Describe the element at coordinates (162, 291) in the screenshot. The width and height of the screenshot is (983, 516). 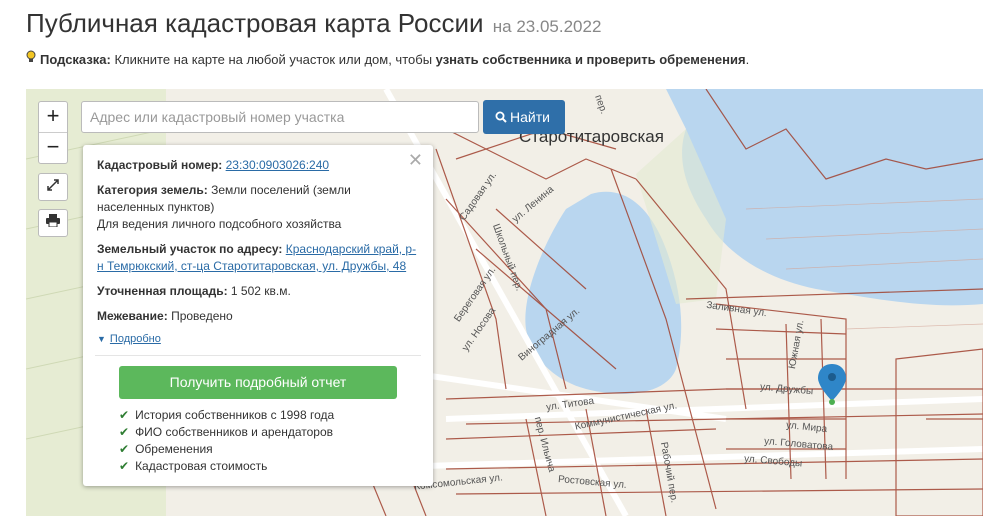
I see `area-label: Уточненная площадь:` at that location.